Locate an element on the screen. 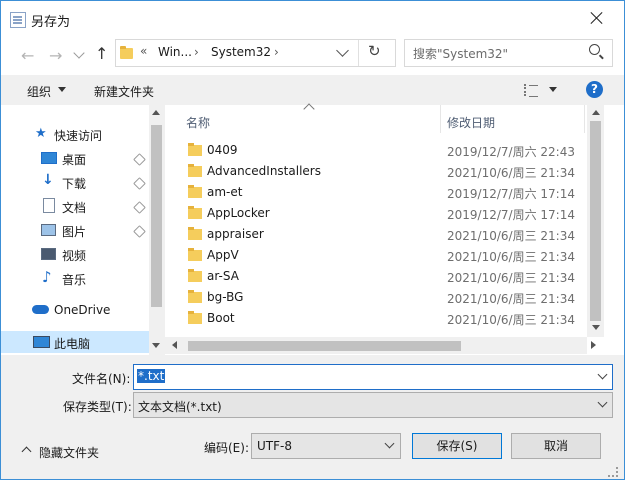  filetype-value: 文本文档(*.txt) is located at coordinates (180, 407).